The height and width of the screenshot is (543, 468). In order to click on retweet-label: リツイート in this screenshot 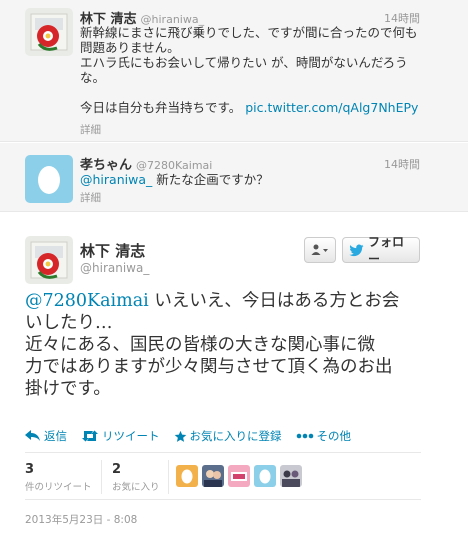, I will do `click(131, 436)`.